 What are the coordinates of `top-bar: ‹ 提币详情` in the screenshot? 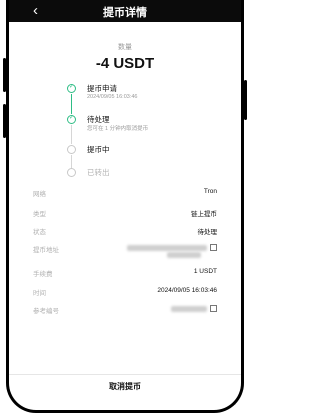 It's located at (125, 11).